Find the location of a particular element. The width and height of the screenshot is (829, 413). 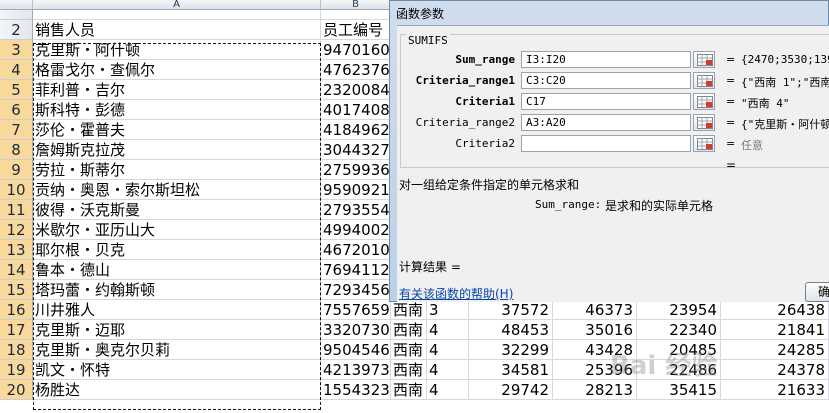

cell-value: 24378 is located at coordinates (775, 370).